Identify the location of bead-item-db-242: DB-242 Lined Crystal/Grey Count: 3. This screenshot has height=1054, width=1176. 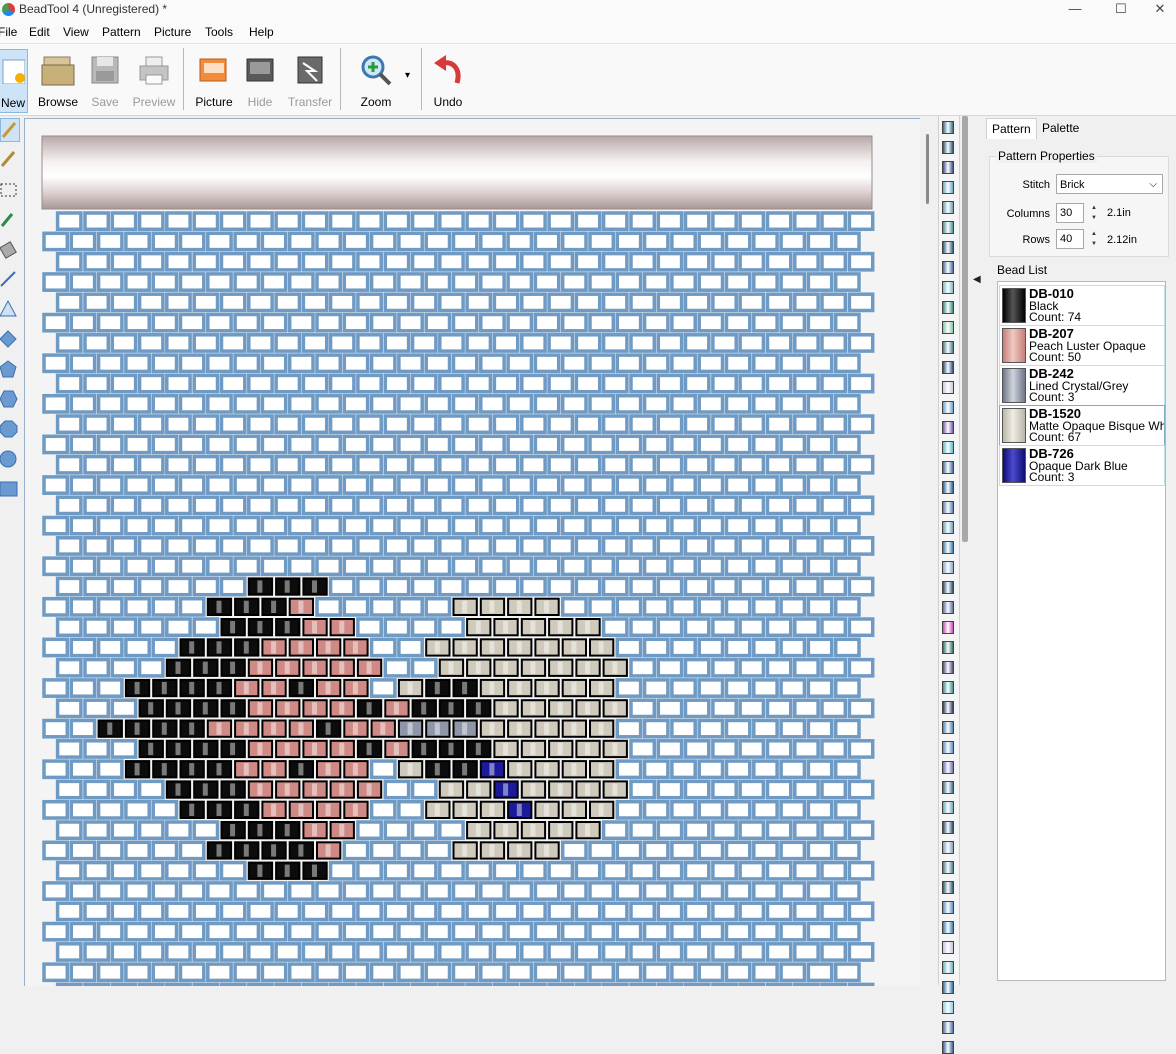
(1082, 385).